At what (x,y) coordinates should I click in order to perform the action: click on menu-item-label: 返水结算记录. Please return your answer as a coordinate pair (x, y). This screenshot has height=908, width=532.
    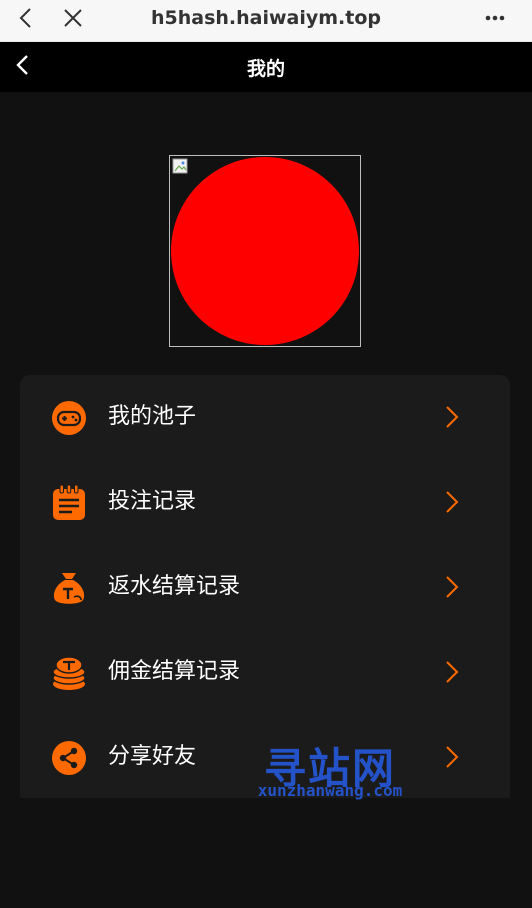
    Looking at the image, I should click on (174, 586).